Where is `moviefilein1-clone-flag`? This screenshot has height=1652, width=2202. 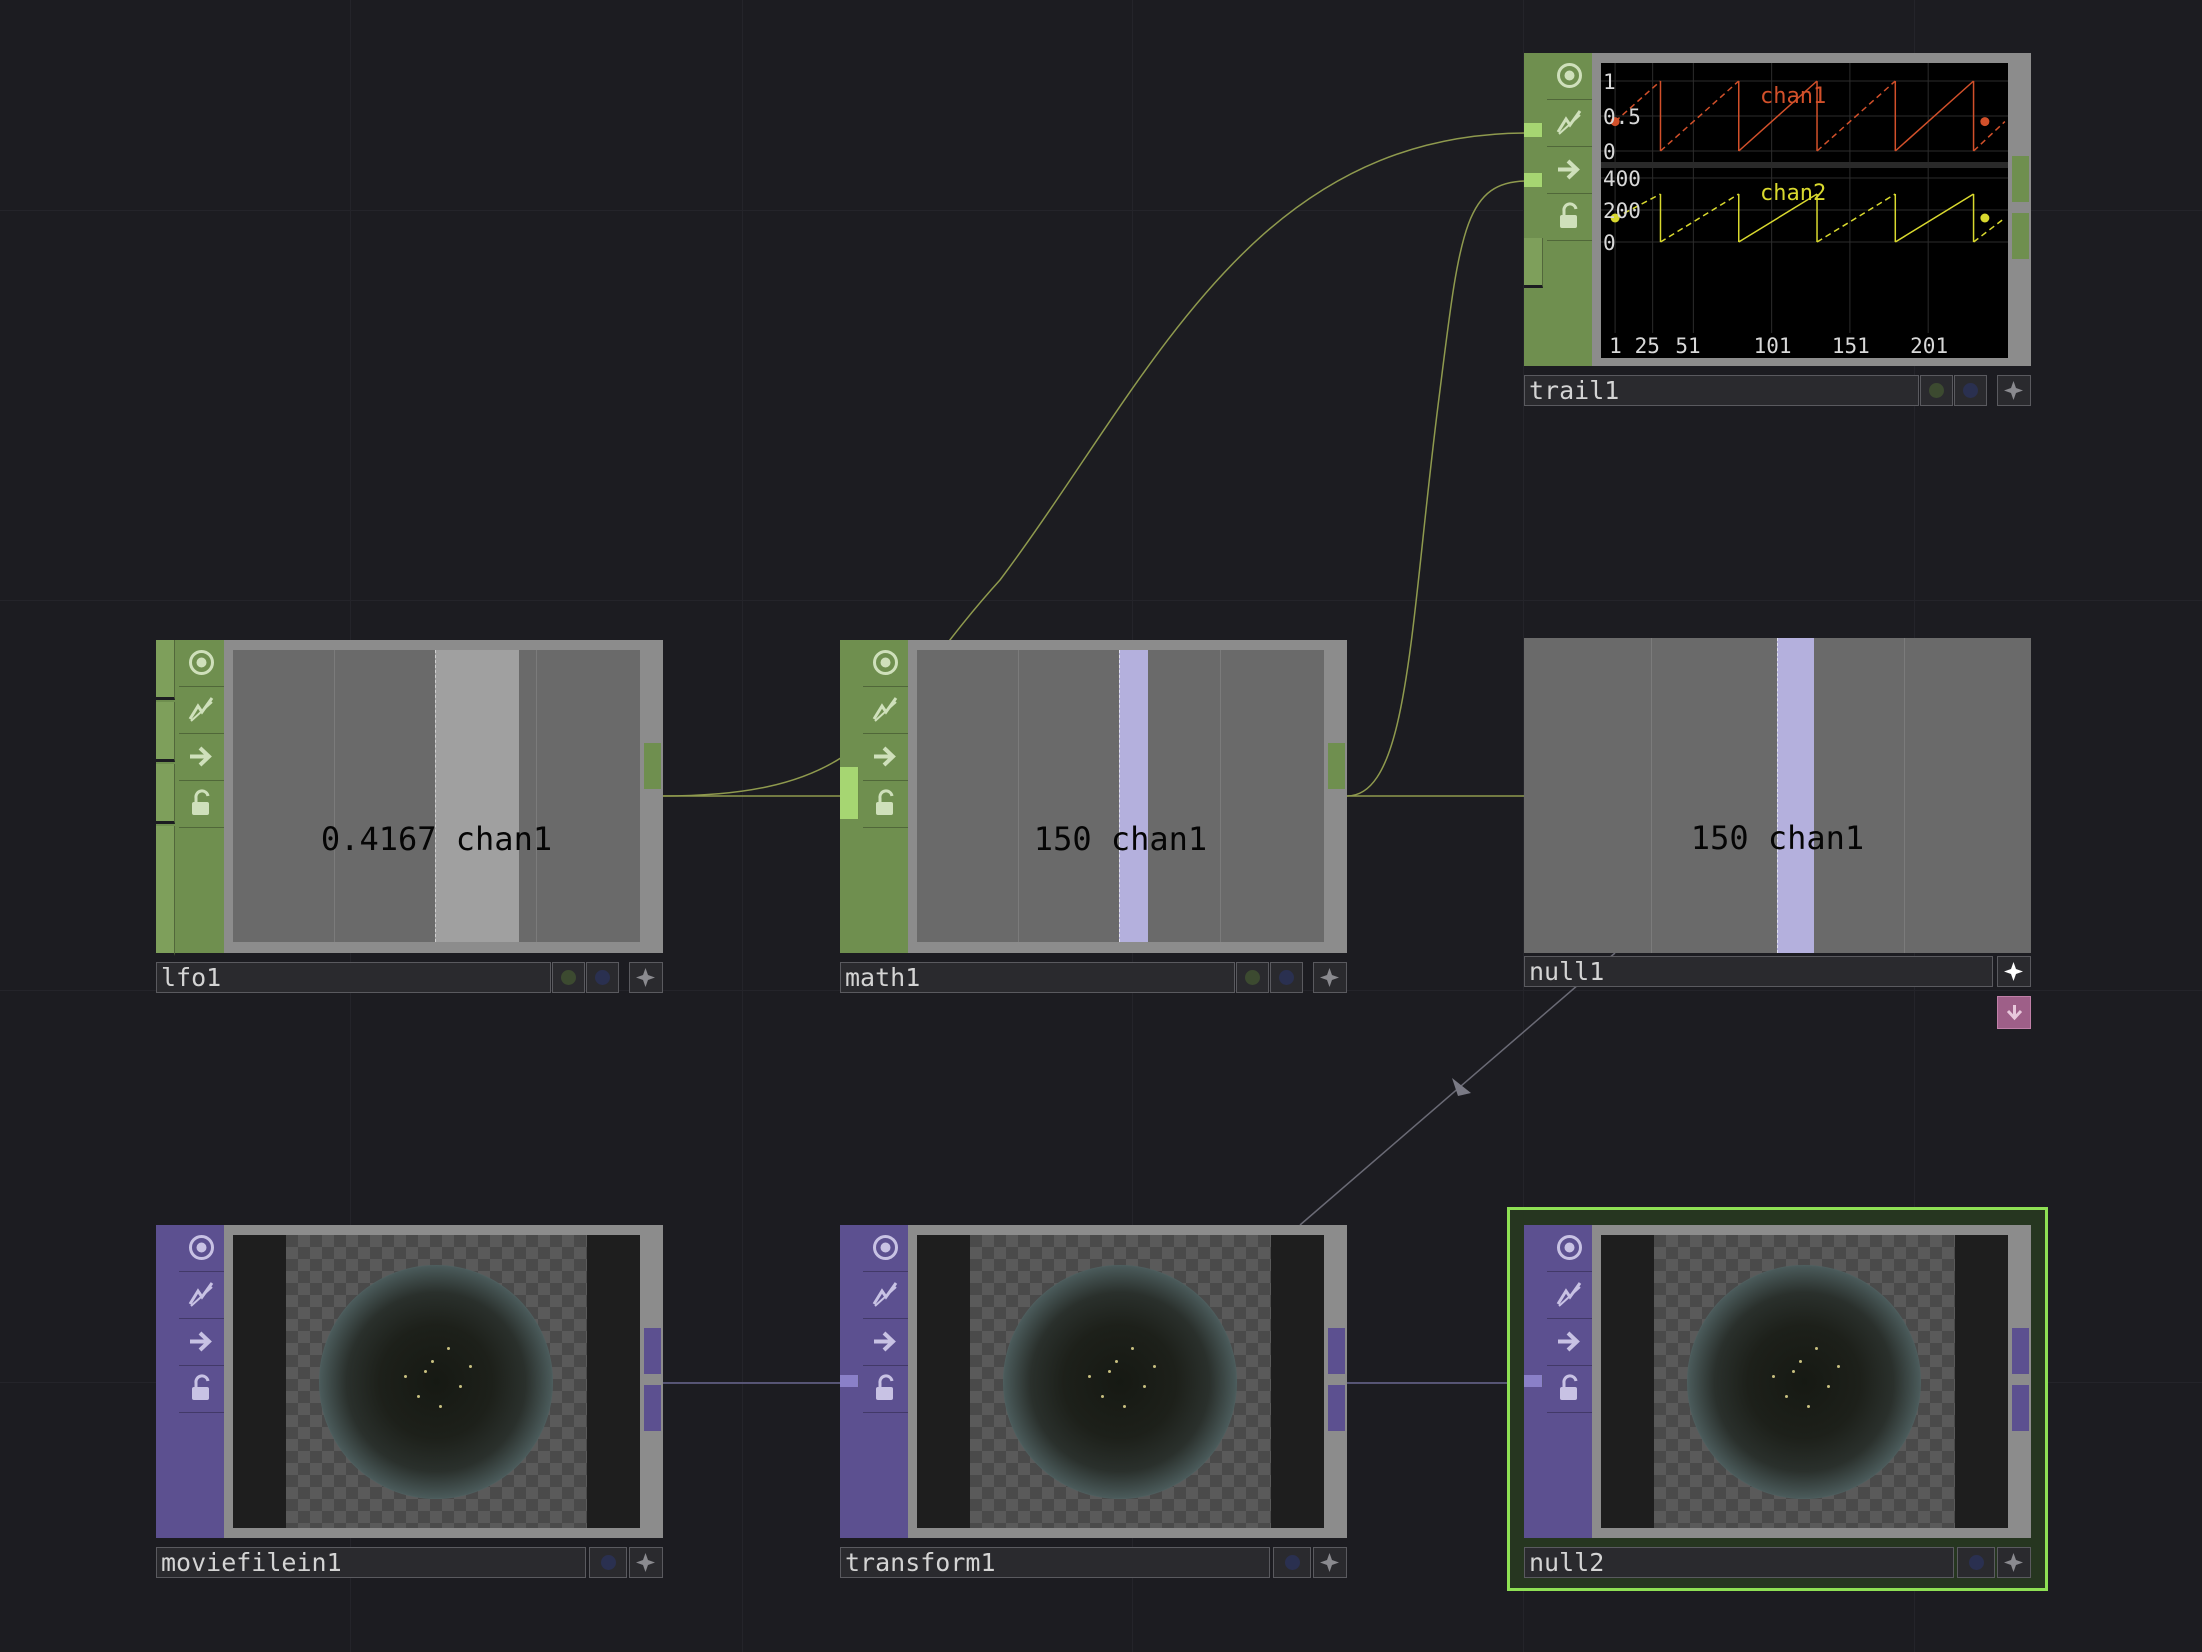 moviefilein1-clone-flag is located at coordinates (608, 1562).